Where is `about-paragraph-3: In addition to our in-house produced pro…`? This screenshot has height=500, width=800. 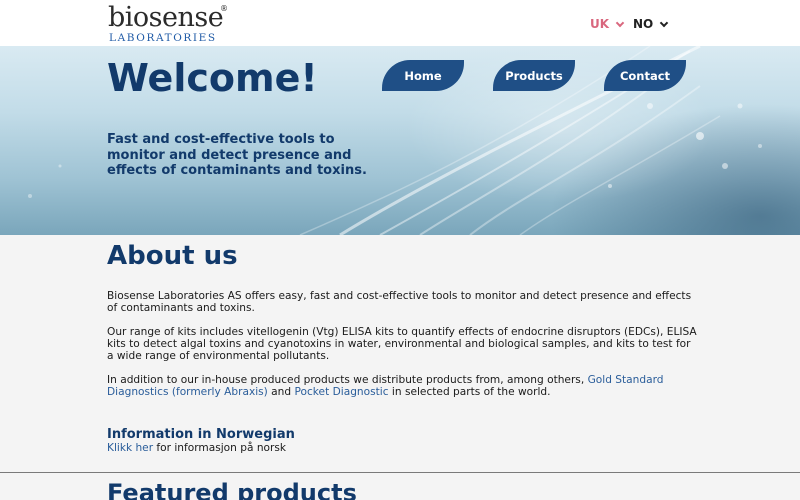
about-paragraph-3: In addition to our in-house produced pro… is located at coordinates (402, 386).